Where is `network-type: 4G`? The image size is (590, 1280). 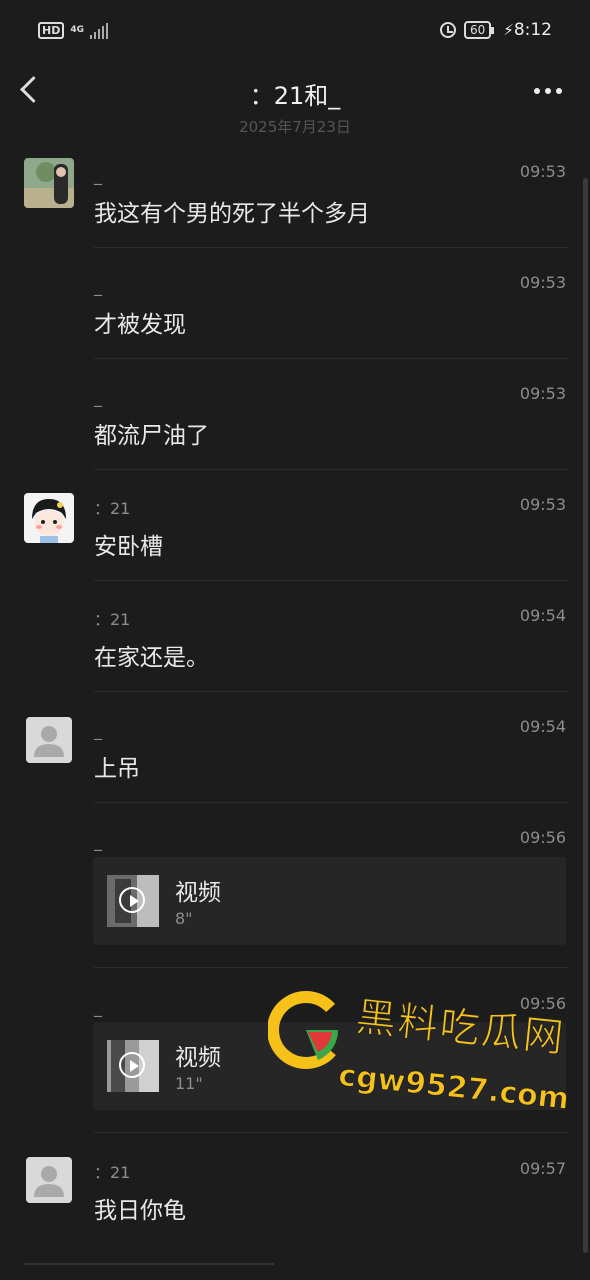
network-type: 4G is located at coordinates (77, 30).